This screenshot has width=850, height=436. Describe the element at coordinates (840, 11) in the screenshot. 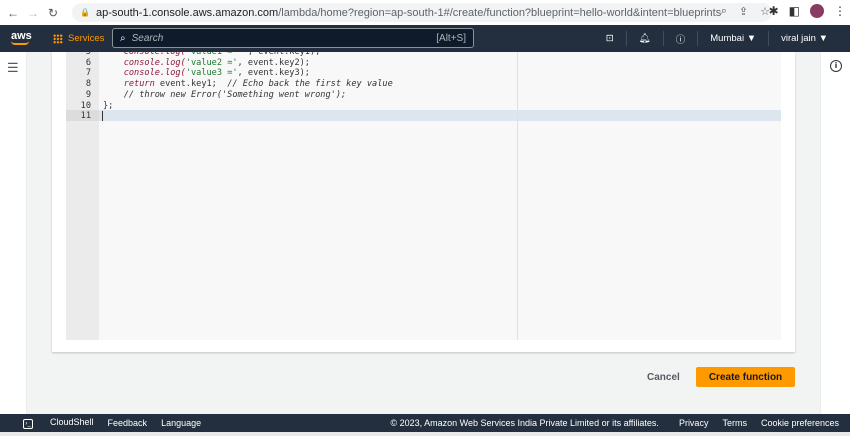

I see `menu-icon: ⋮` at that location.